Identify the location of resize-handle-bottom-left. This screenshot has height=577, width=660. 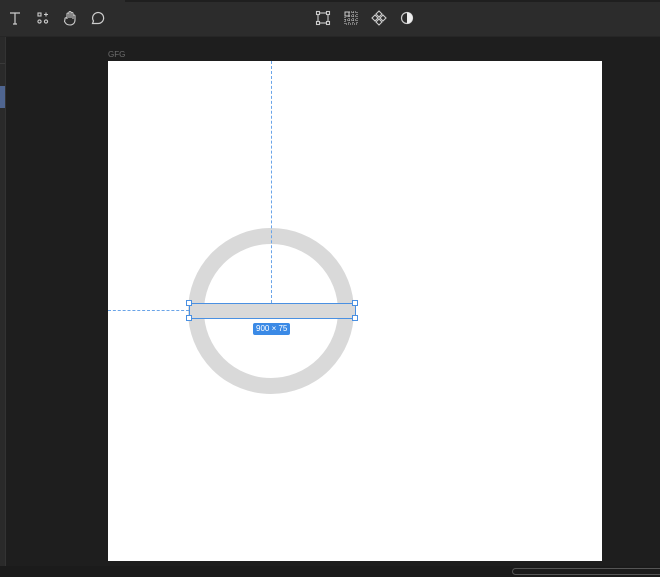
(189, 318).